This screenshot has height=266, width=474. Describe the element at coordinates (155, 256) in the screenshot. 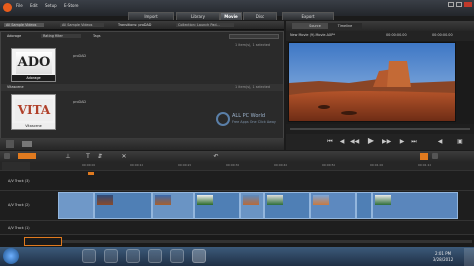

I see `taskbar-media-icon` at that location.